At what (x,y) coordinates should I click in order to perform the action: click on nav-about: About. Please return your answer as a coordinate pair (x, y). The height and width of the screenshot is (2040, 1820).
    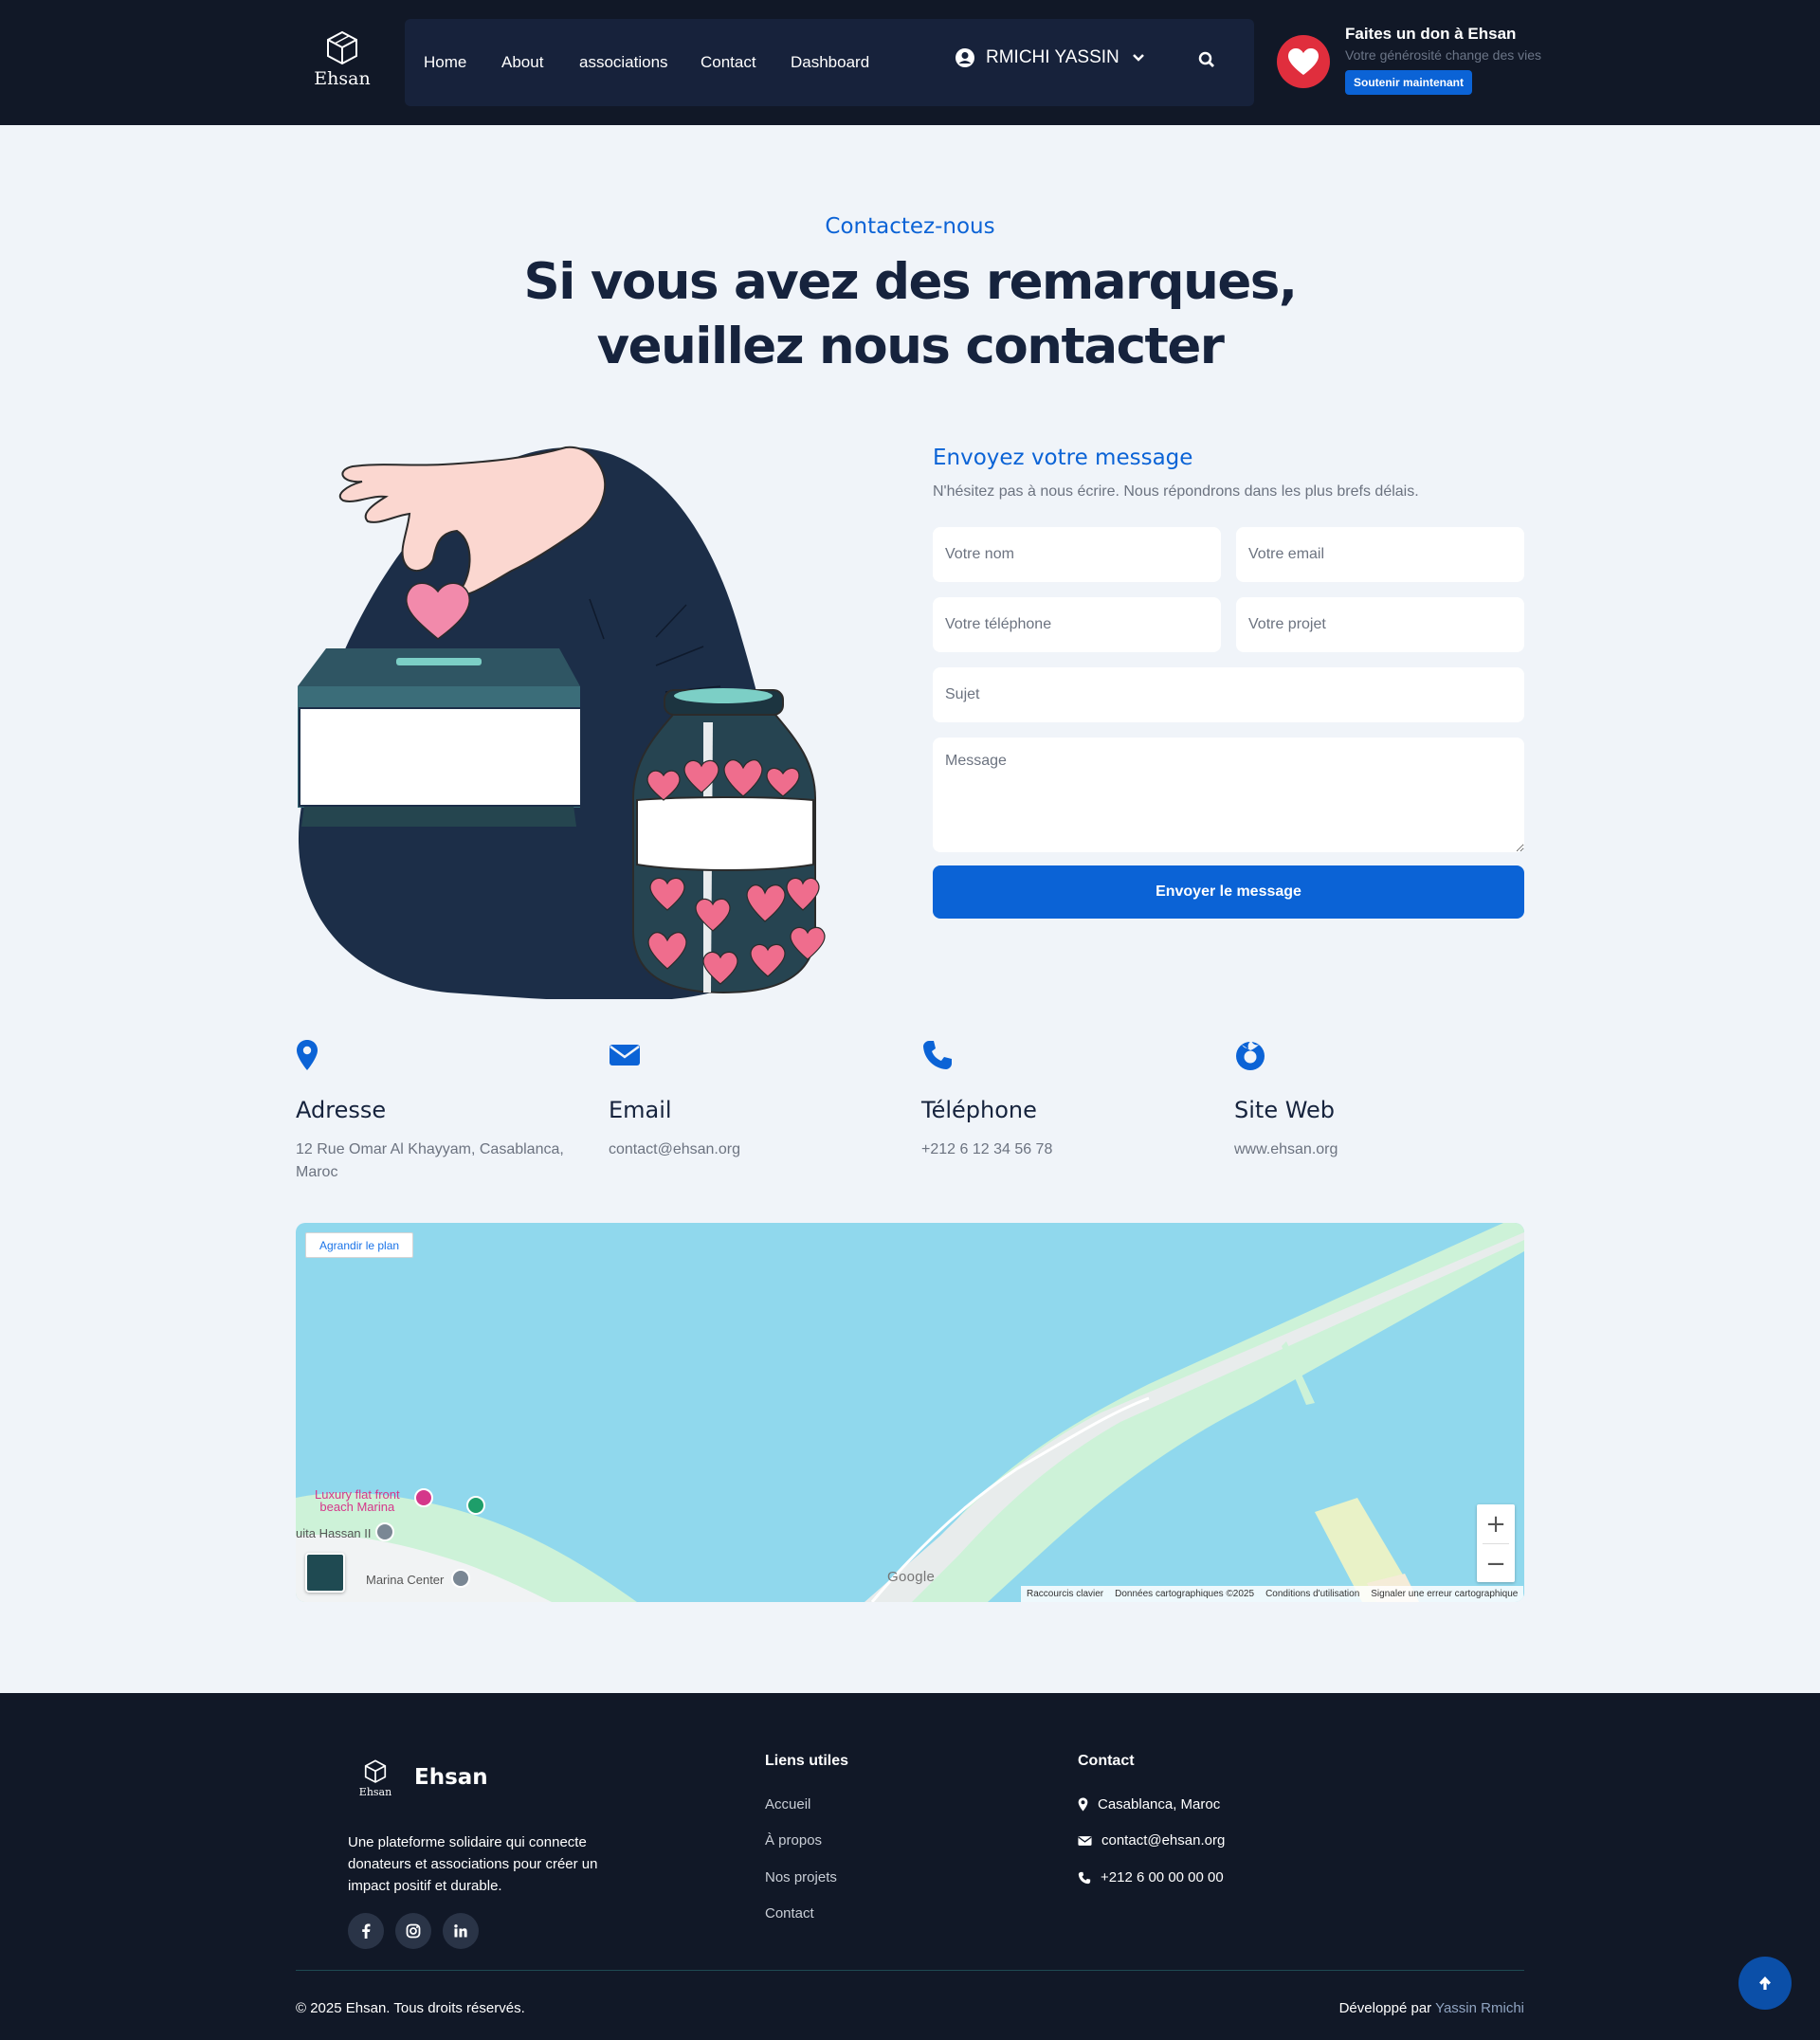
    Looking at the image, I should click on (522, 63).